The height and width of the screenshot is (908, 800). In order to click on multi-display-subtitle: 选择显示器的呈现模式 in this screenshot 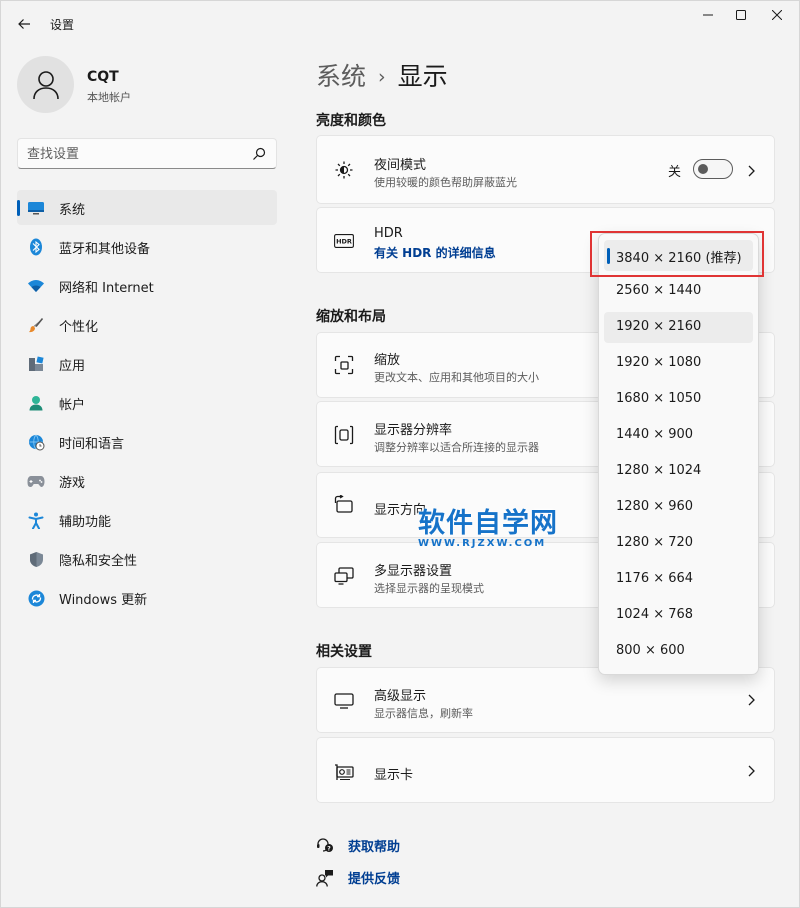, I will do `click(429, 588)`.